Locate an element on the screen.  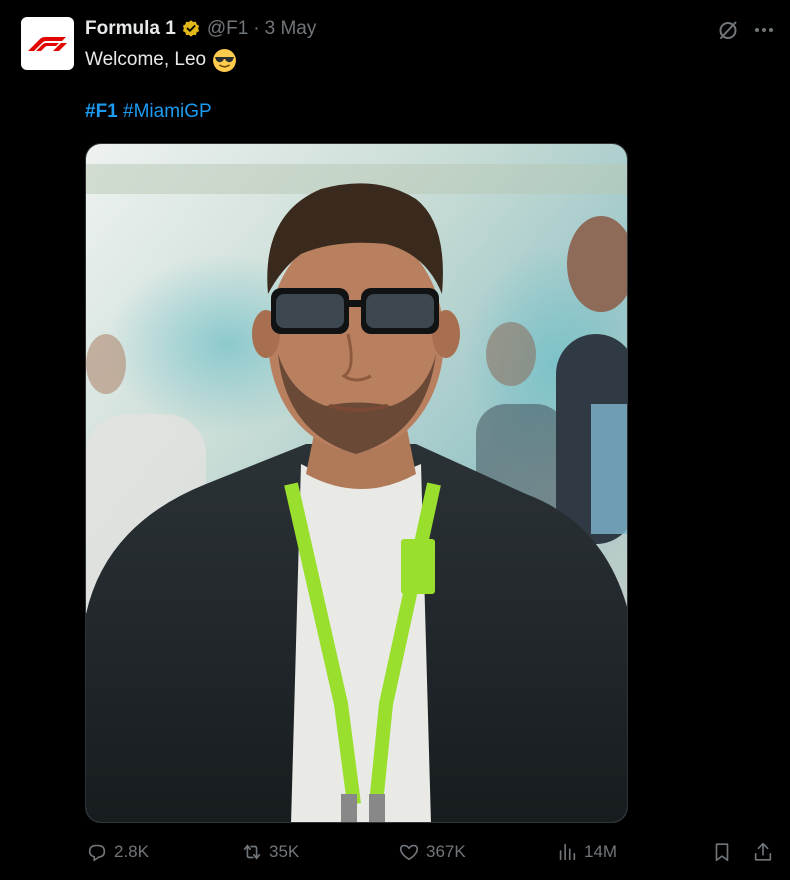
tweet-header: Formula 1 @F1 · 3 May is located at coordinates (200, 29).